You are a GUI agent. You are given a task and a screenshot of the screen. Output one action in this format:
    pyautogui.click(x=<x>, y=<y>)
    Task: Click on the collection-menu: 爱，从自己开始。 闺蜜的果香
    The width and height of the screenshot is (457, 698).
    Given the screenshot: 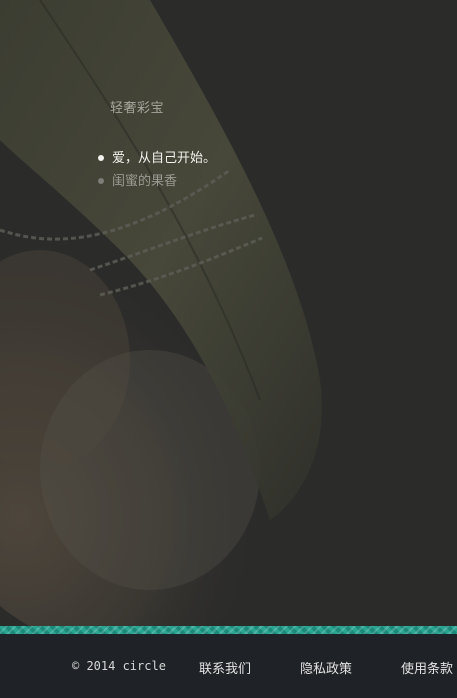 What is the action you would take?
    pyautogui.click(x=157, y=172)
    